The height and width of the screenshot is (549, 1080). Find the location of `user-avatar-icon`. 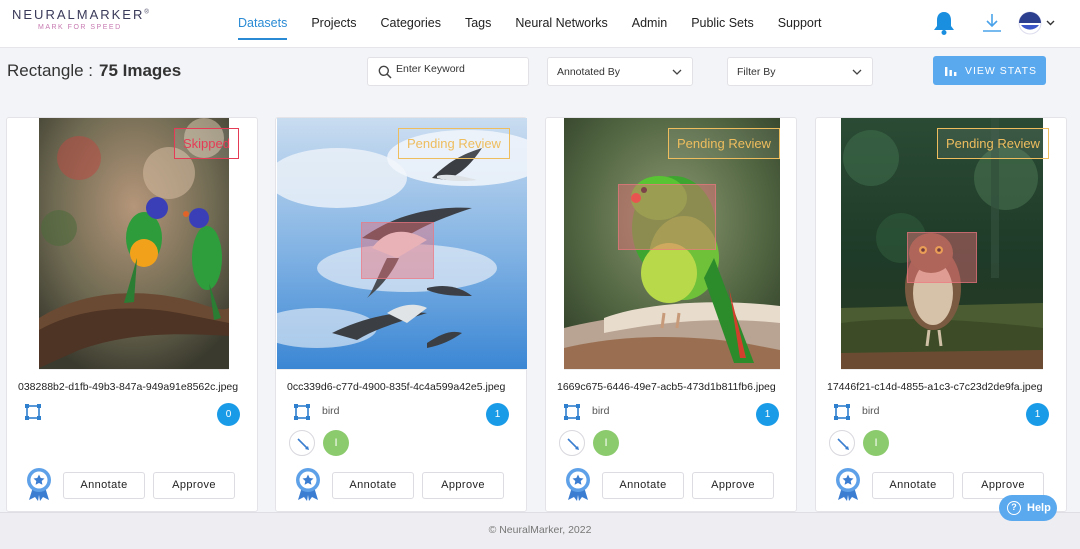

user-avatar-icon is located at coordinates (1037, 23).